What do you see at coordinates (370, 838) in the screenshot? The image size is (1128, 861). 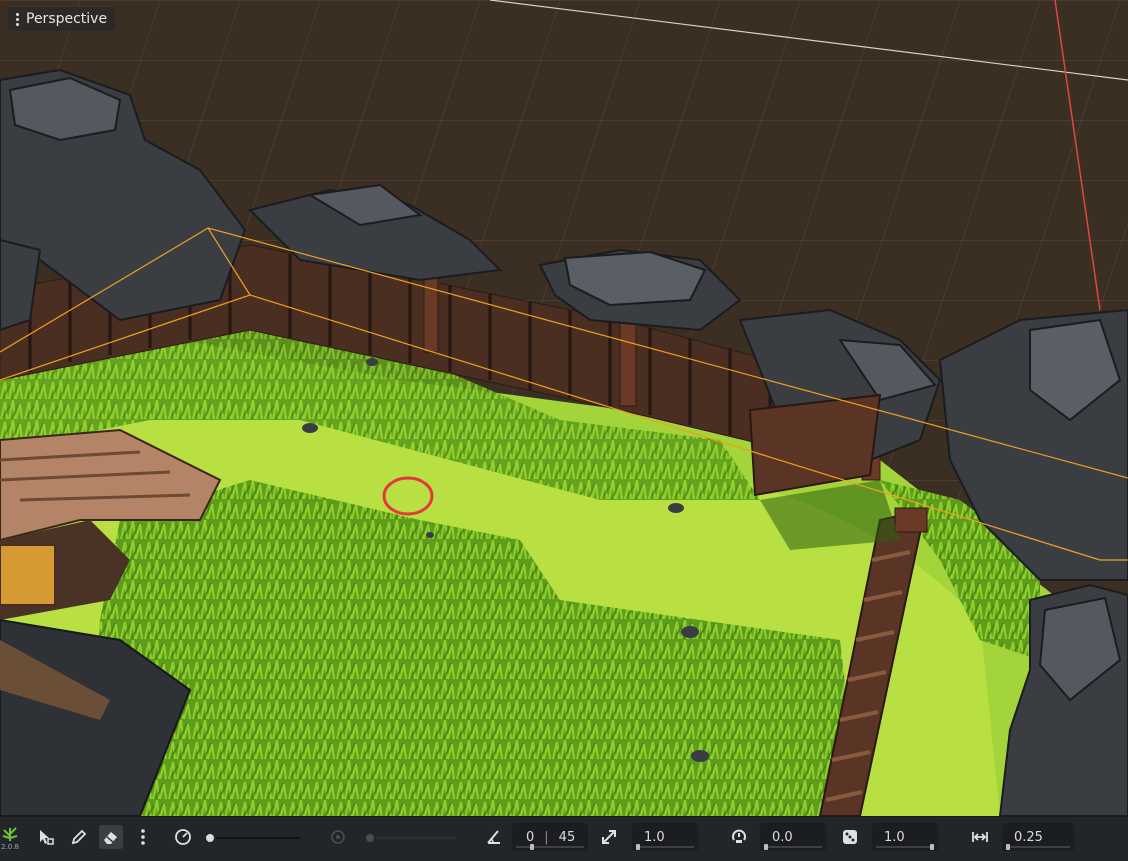 I see `disabled-slider-knob` at bounding box center [370, 838].